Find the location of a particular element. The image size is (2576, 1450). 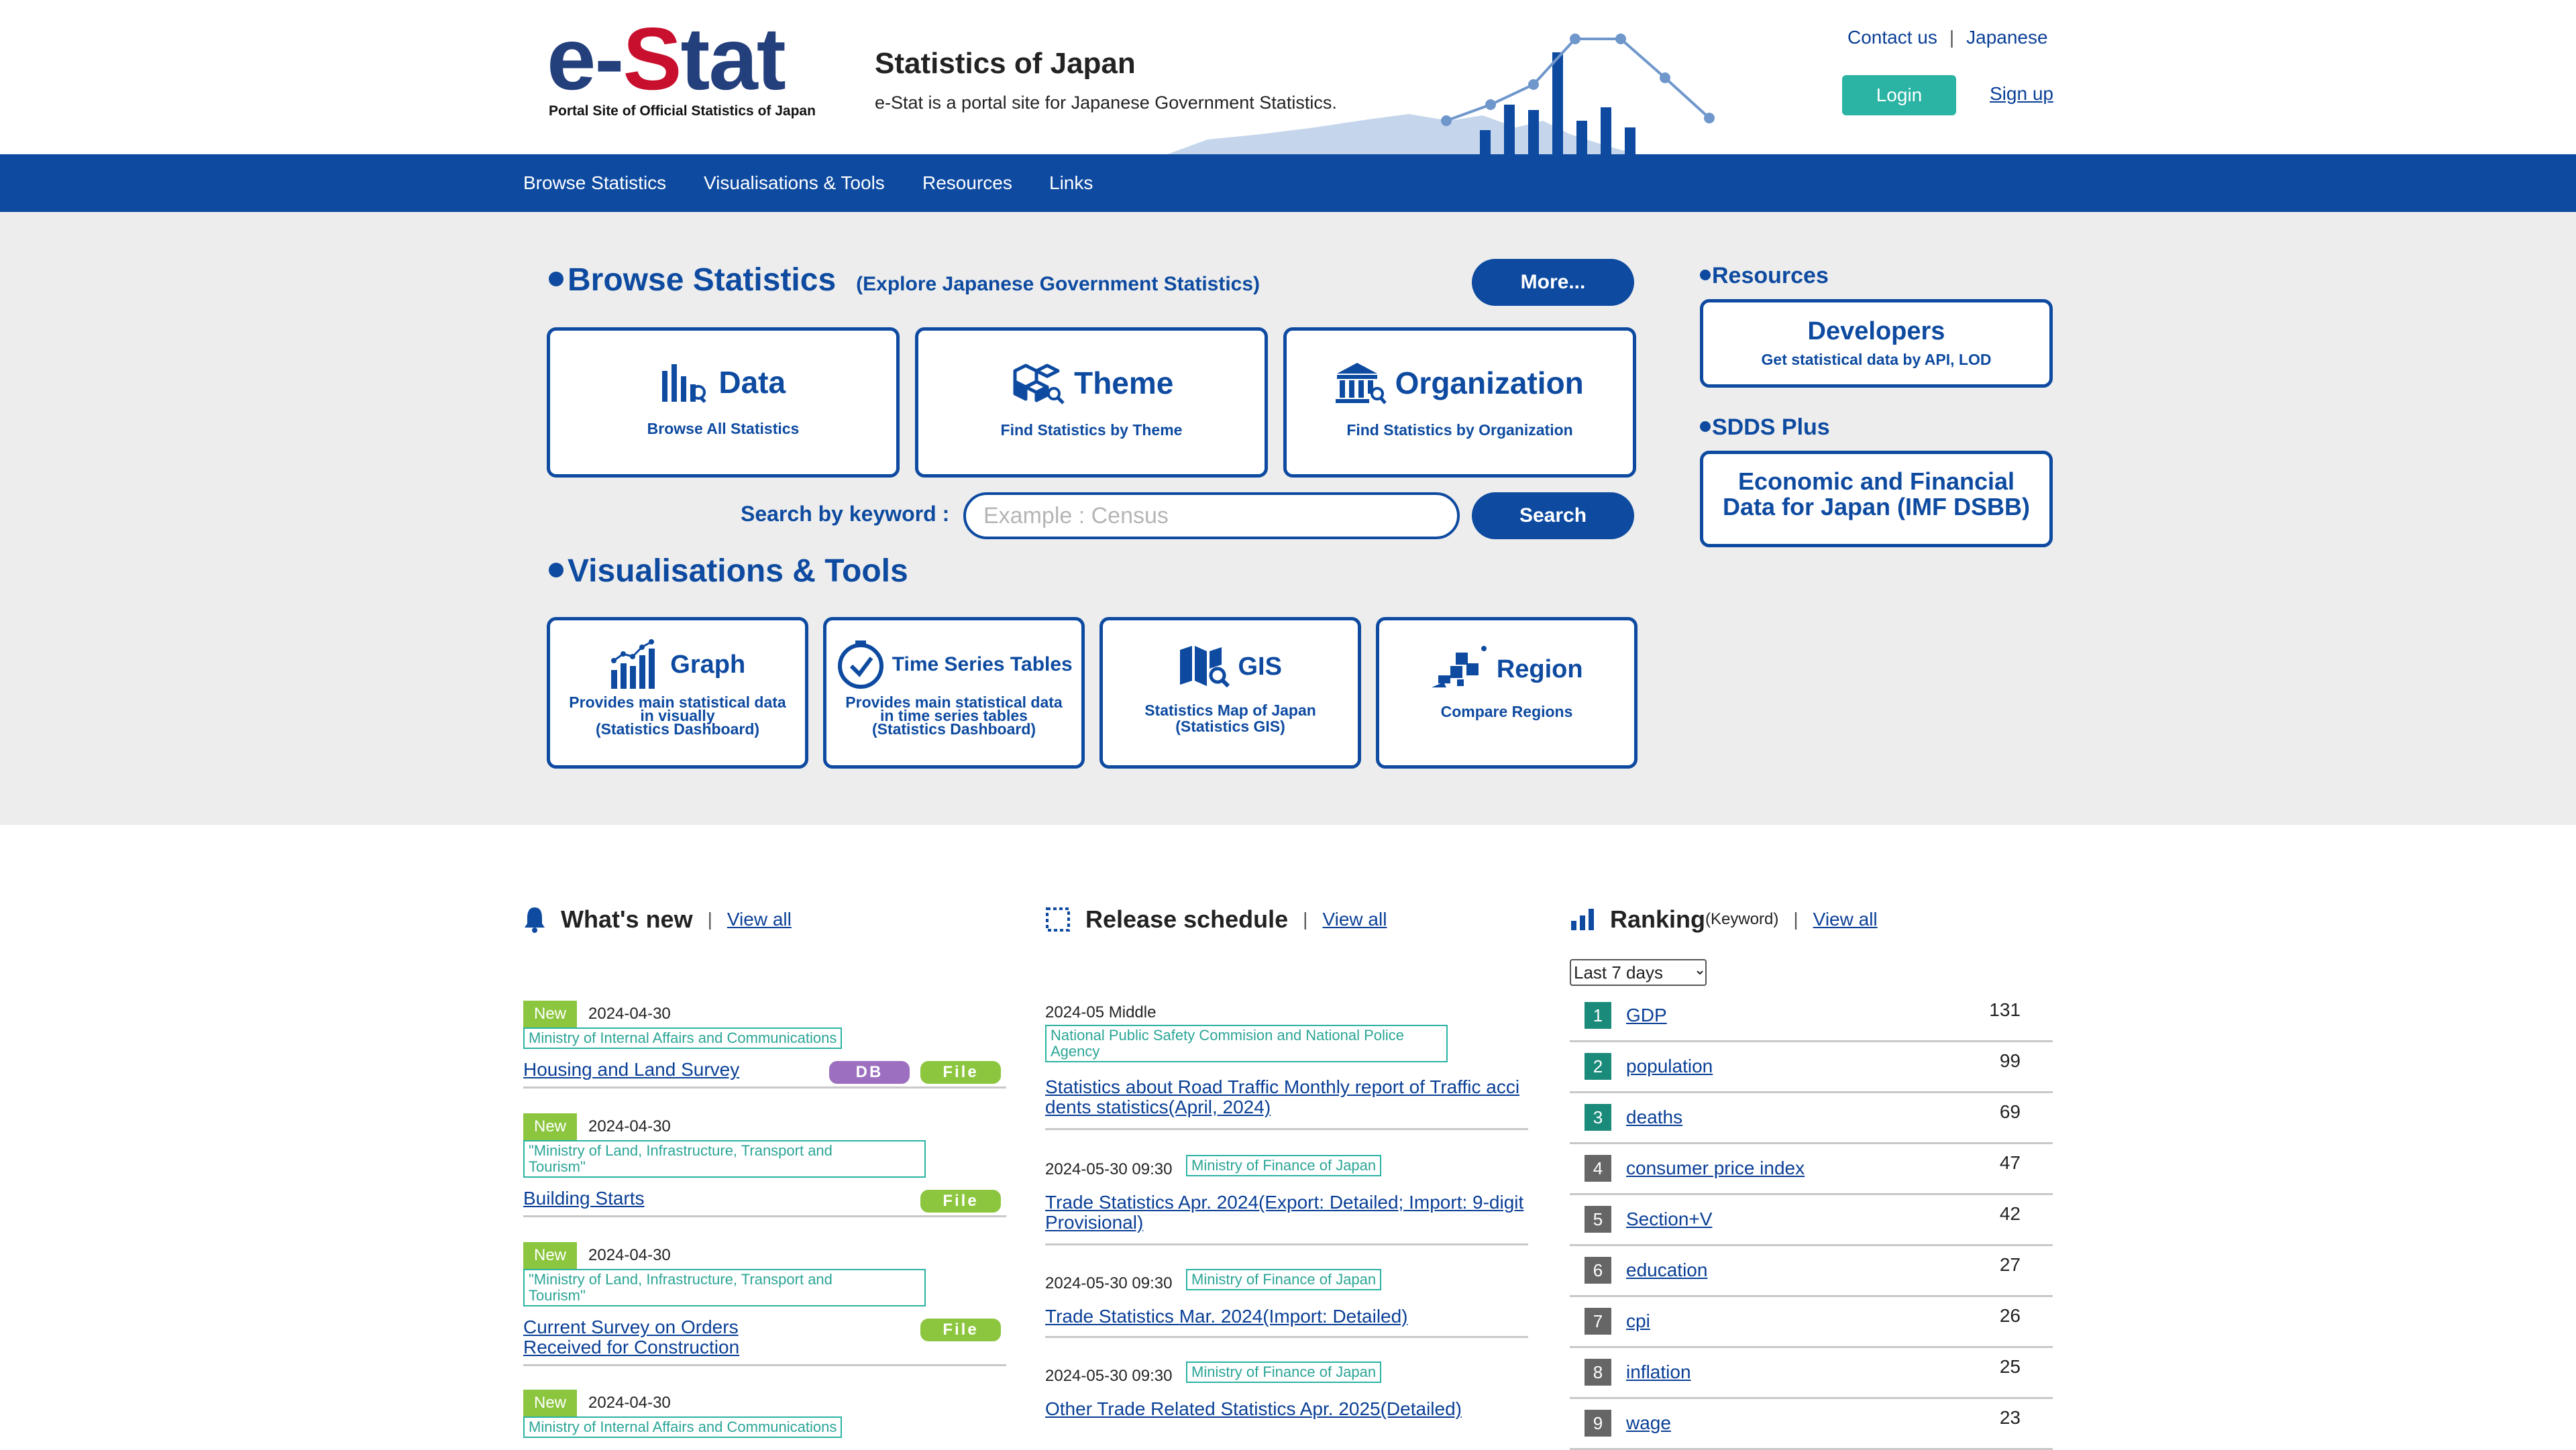

login-button: Login is located at coordinates (1899, 95).